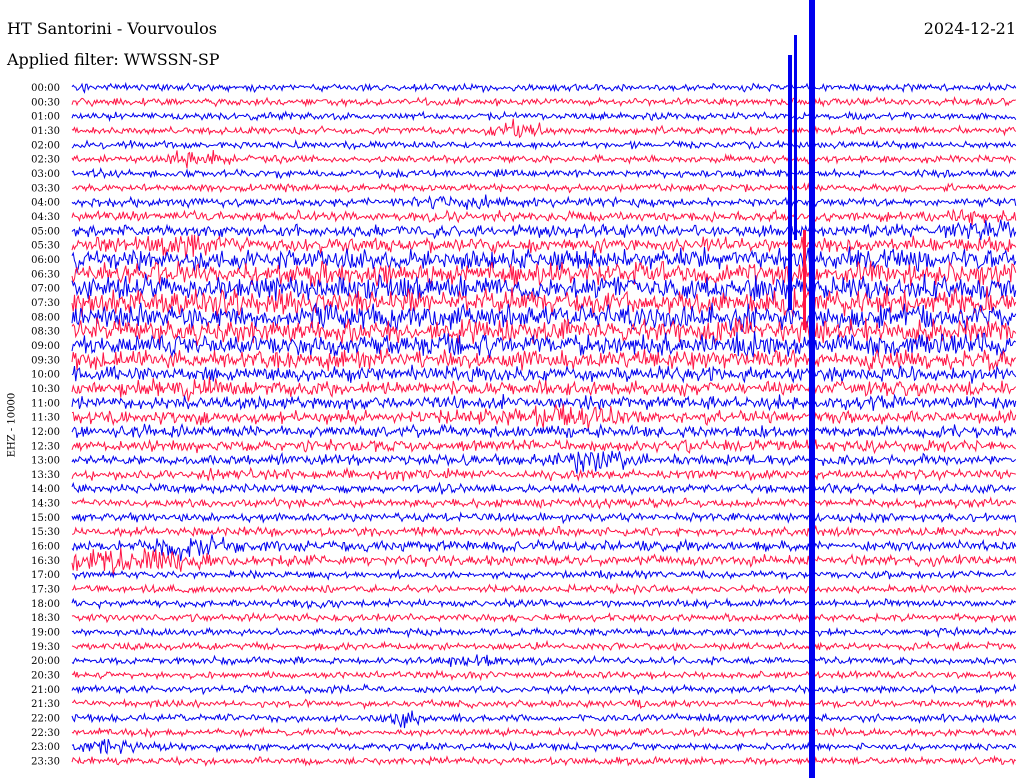 This screenshot has width=1024, height=780. What do you see at coordinates (45, 489) in the screenshot?
I see `row-time-label: 14:00` at bounding box center [45, 489].